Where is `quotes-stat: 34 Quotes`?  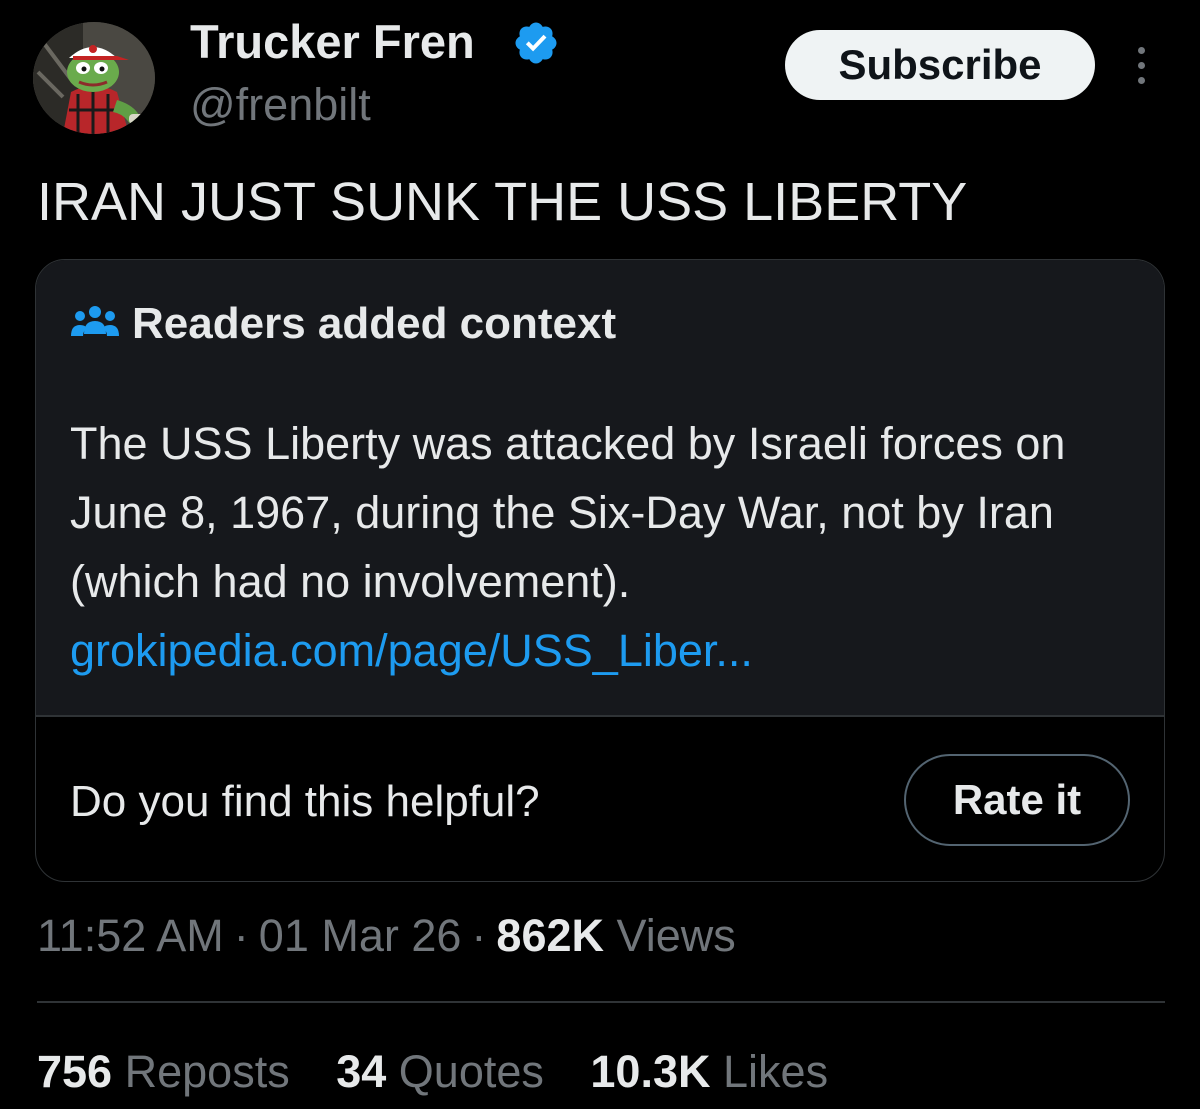
quotes-stat: 34 Quotes is located at coordinates (440, 1072).